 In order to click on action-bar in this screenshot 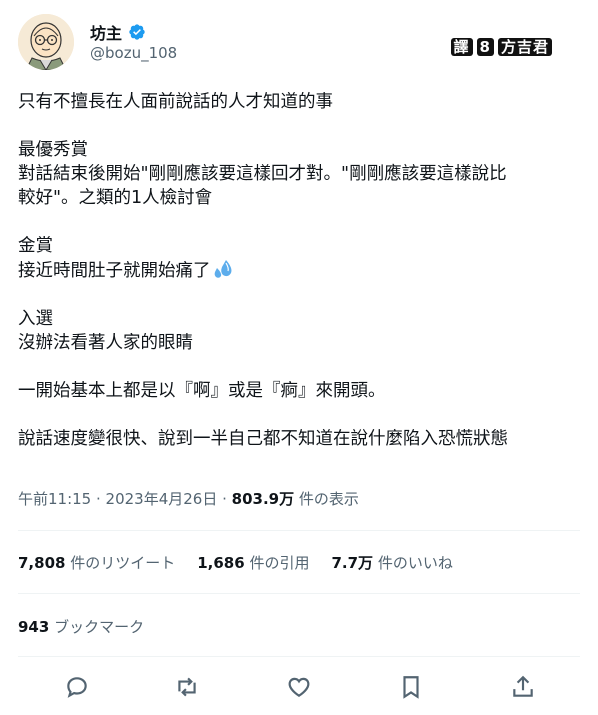, I will do `click(299, 688)`.